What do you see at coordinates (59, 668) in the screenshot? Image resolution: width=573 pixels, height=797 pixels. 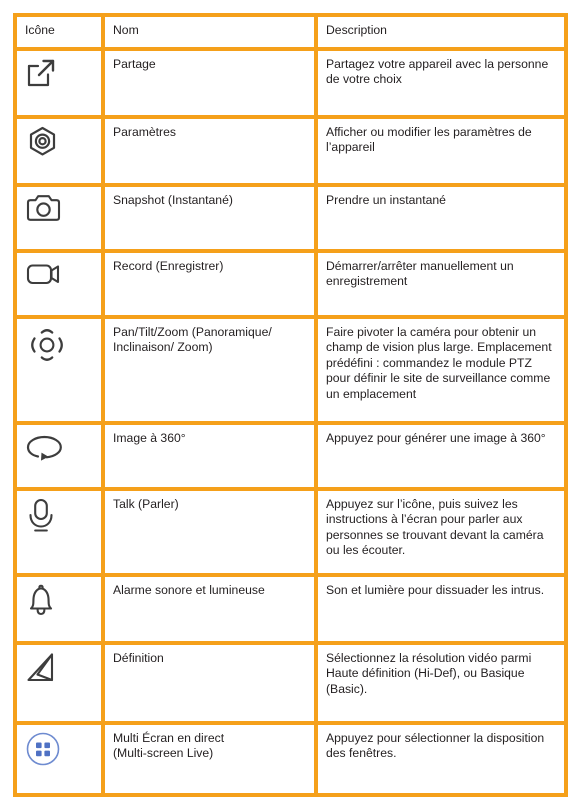 I see `definition-resolution-icon` at bounding box center [59, 668].